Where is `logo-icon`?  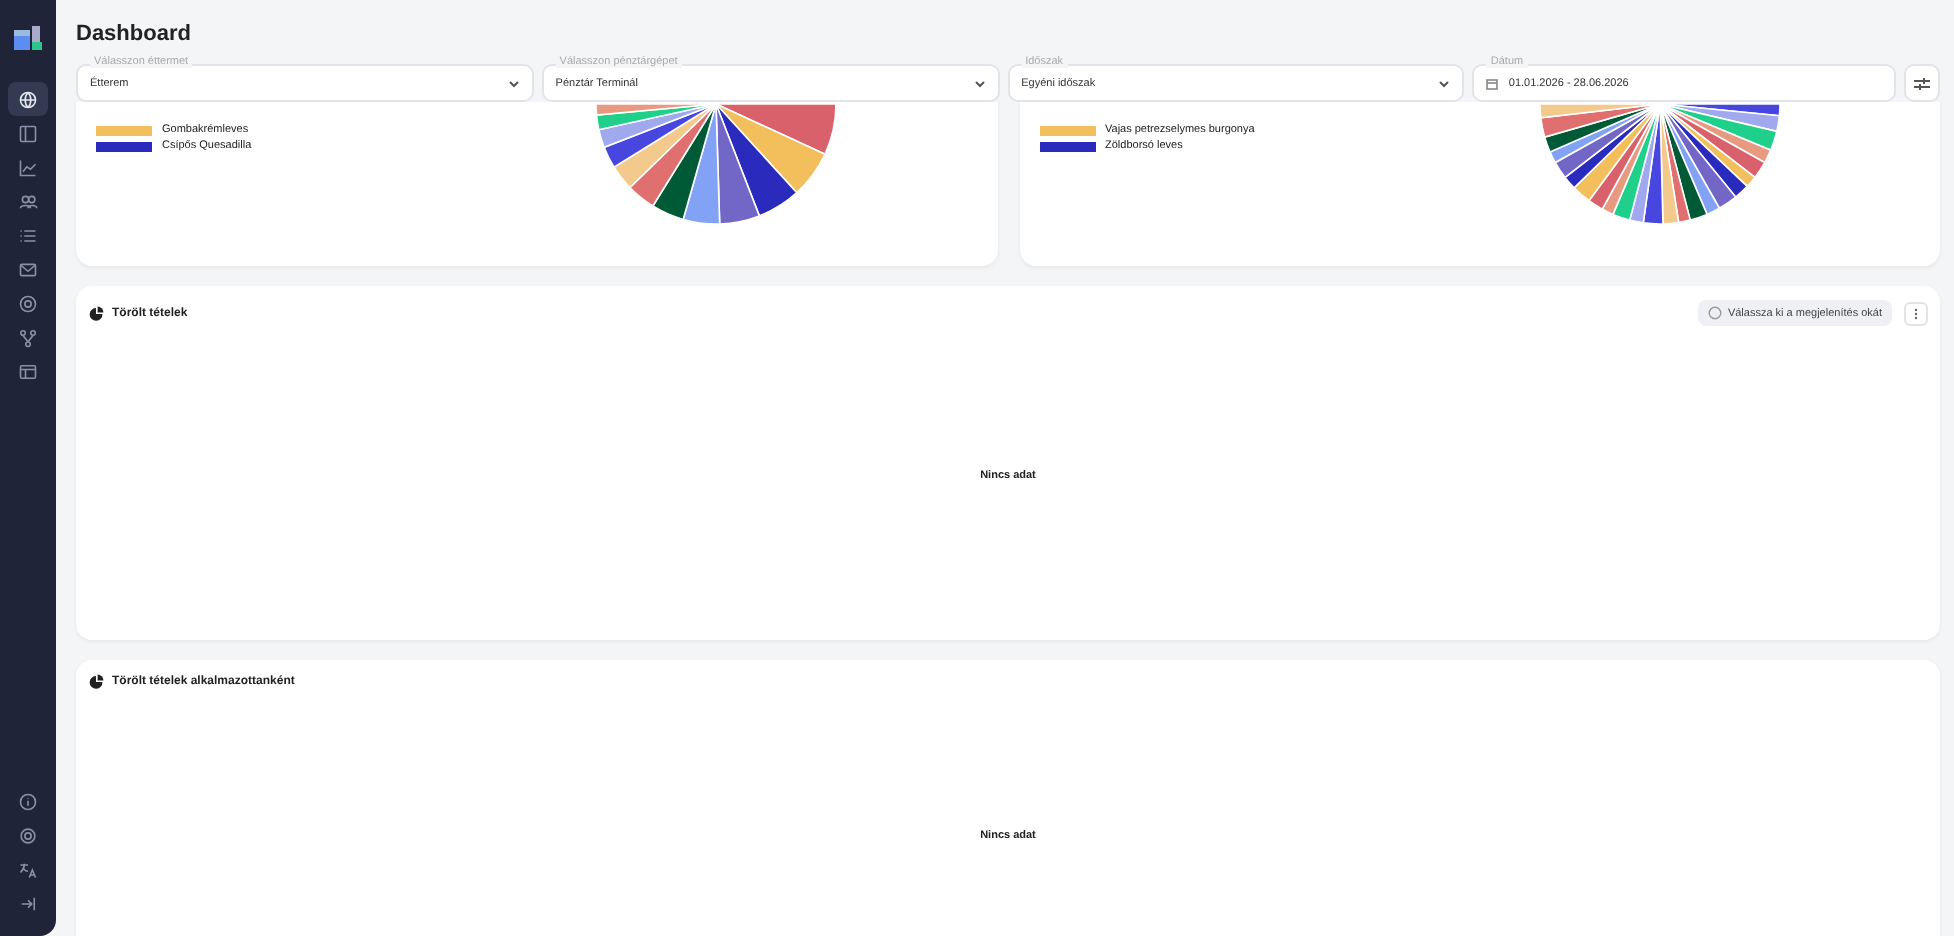
logo-icon is located at coordinates (28, 38).